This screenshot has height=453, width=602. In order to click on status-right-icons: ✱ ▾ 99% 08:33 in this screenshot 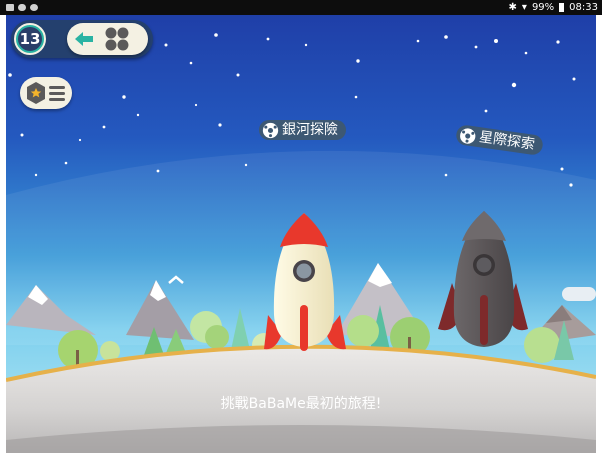, I will do `click(553, 7)`.